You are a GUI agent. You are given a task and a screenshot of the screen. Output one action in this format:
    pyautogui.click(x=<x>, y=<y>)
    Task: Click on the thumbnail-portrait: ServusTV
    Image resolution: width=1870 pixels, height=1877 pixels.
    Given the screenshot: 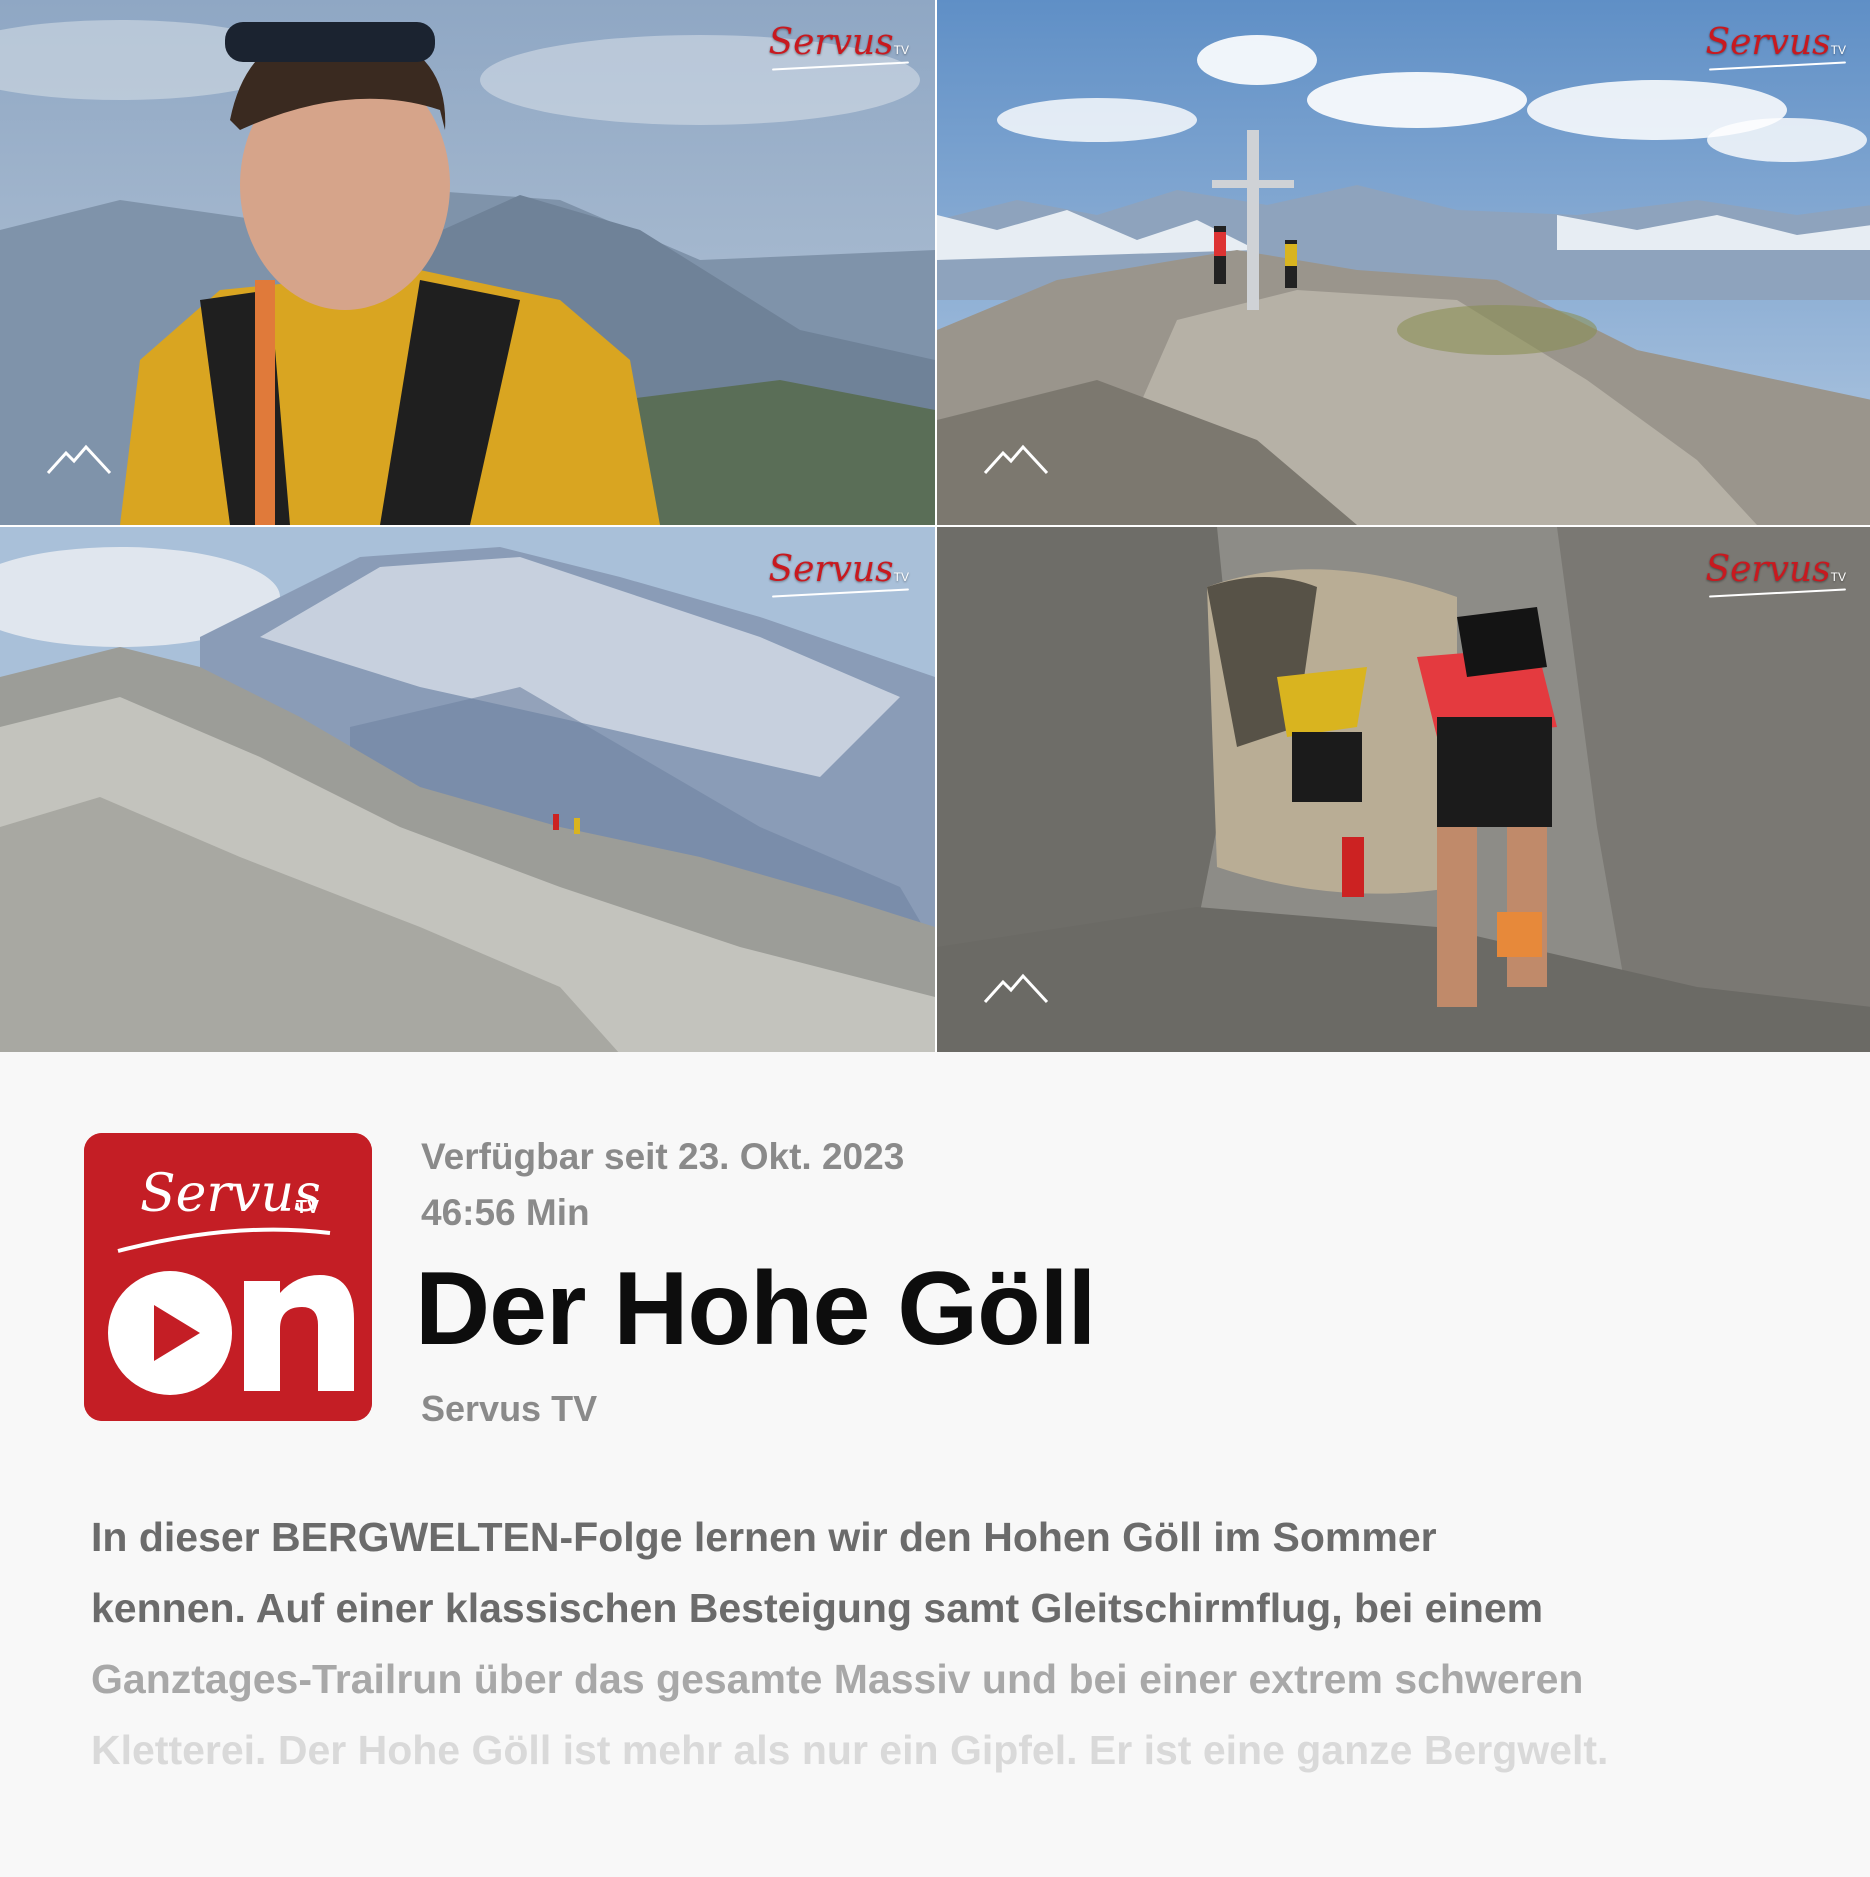 What is the action you would take?
    pyautogui.click(x=467, y=262)
    